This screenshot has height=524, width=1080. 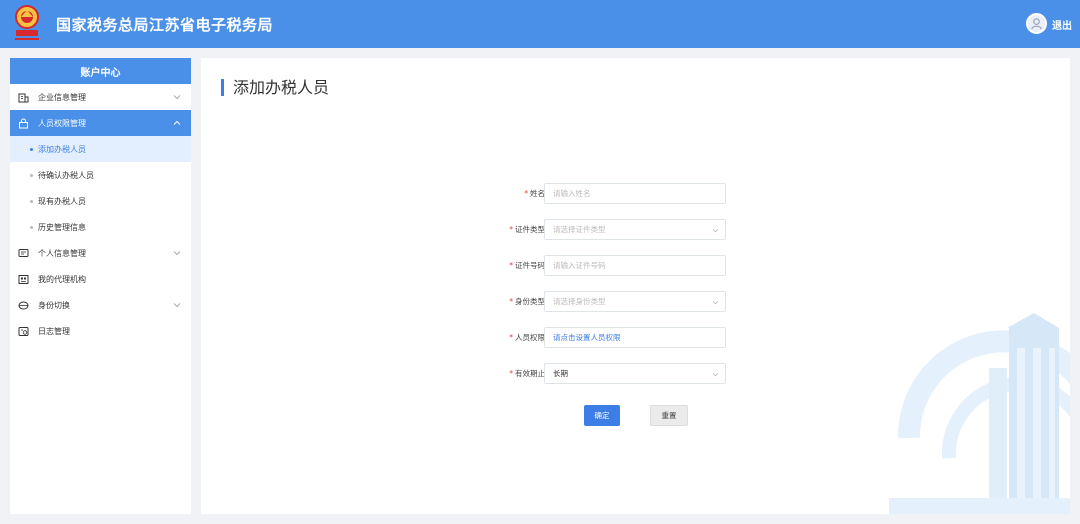 What do you see at coordinates (530, 265) in the screenshot?
I see `field-label-text: 证件号码` at bounding box center [530, 265].